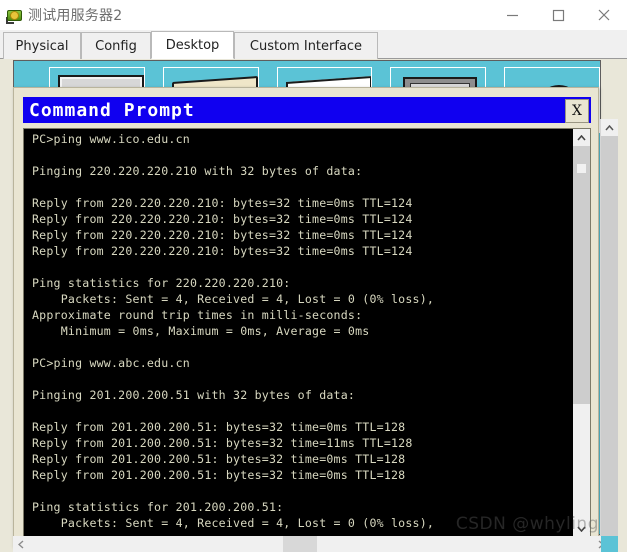 The width and height of the screenshot is (627, 552). I want to click on window-title: 测试用服务器2, so click(75, 16).